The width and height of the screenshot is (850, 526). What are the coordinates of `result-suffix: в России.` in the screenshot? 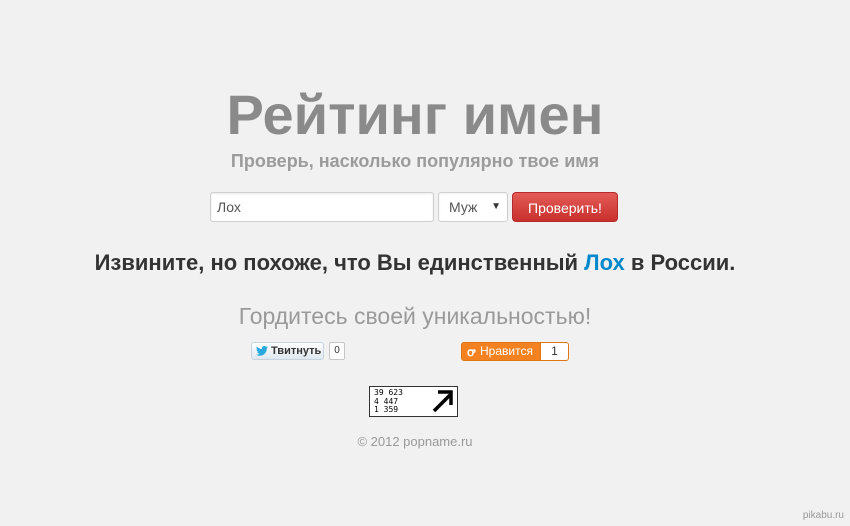 It's located at (680, 262).